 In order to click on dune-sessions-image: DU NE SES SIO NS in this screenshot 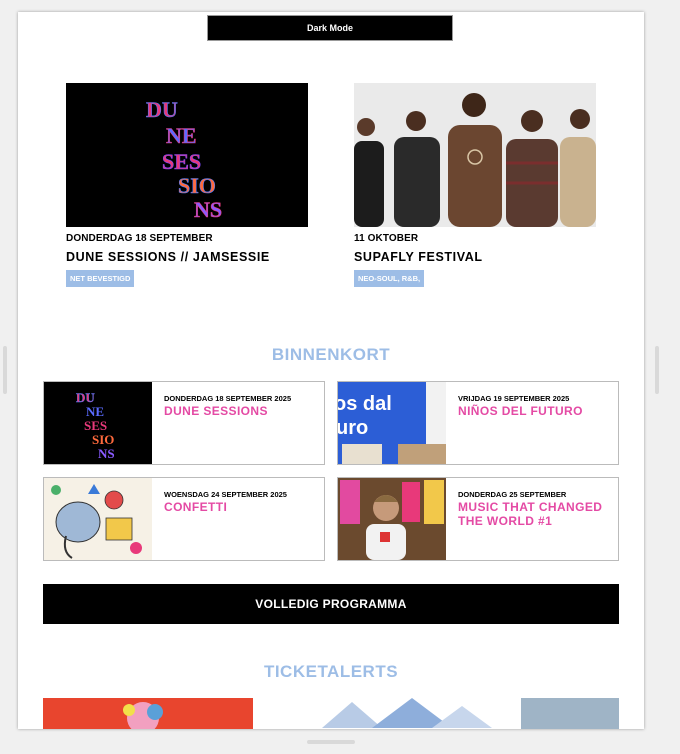, I will do `click(187, 155)`.